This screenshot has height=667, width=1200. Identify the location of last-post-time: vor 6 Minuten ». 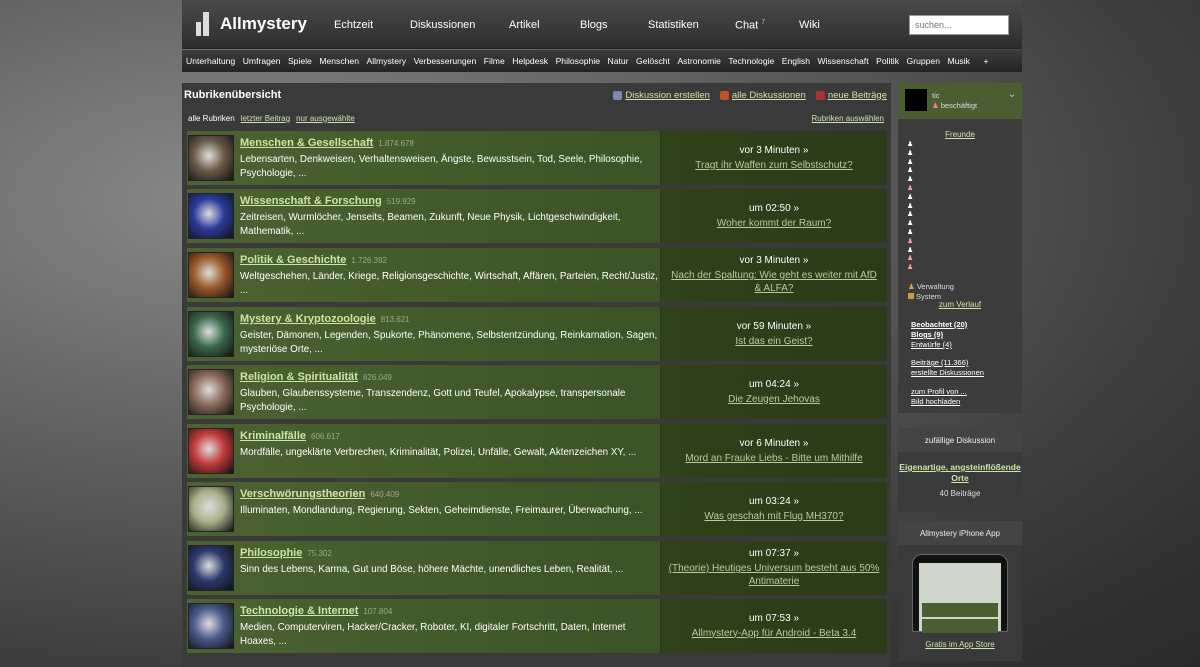
(774, 443).